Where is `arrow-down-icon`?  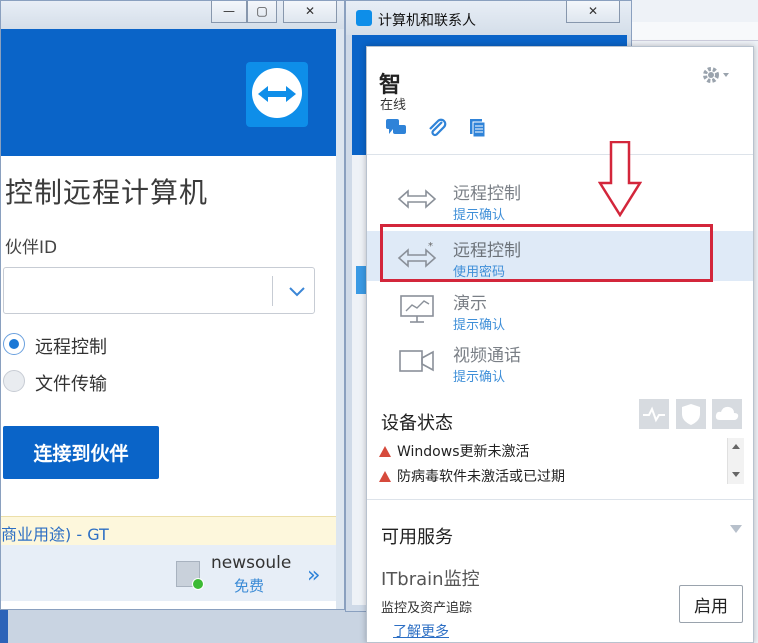
arrow-down-icon is located at coordinates (620, 179).